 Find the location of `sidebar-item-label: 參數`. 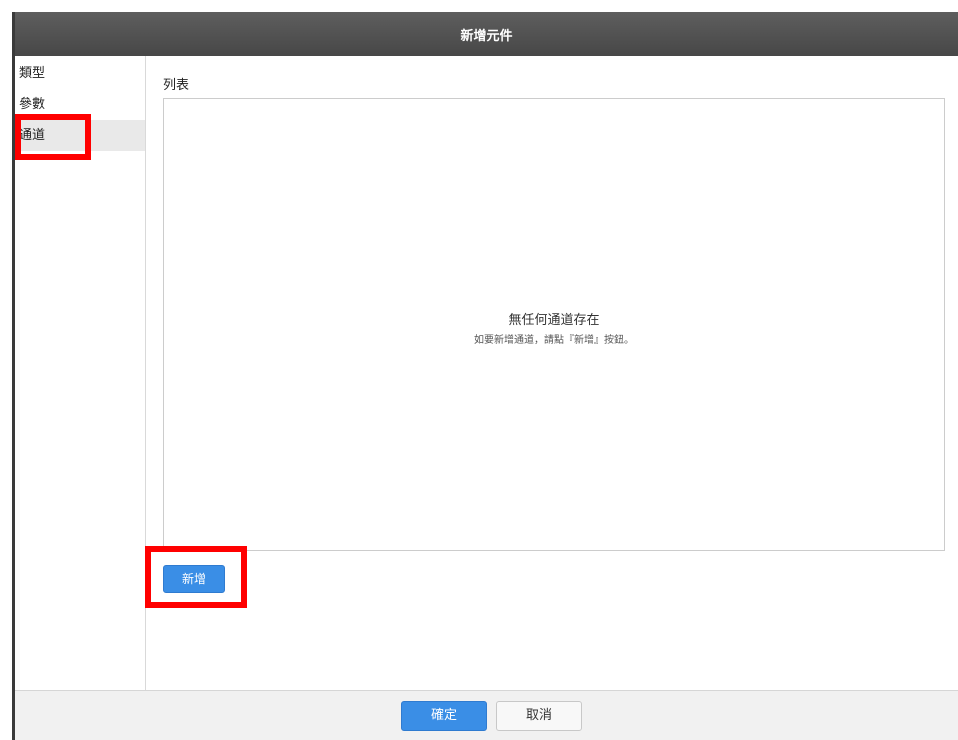

sidebar-item-label: 參數 is located at coordinates (32, 104).